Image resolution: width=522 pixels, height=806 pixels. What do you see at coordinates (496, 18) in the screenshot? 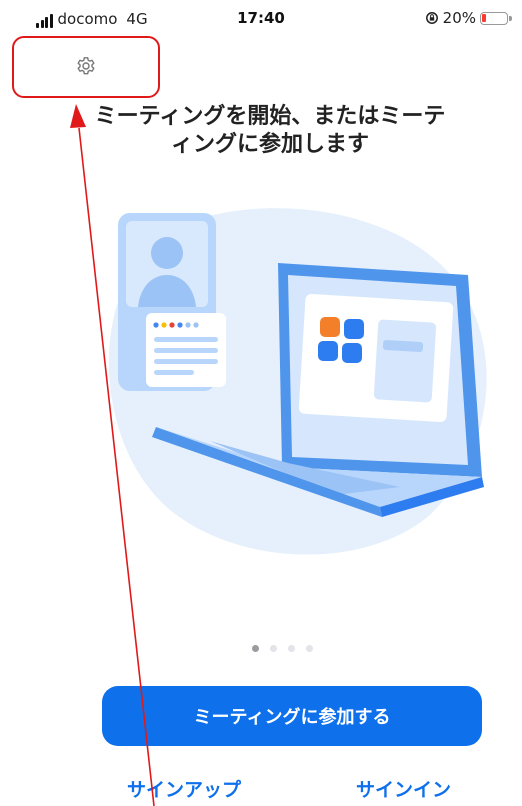
I see `battery-icon` at bounding box center [496, 18].